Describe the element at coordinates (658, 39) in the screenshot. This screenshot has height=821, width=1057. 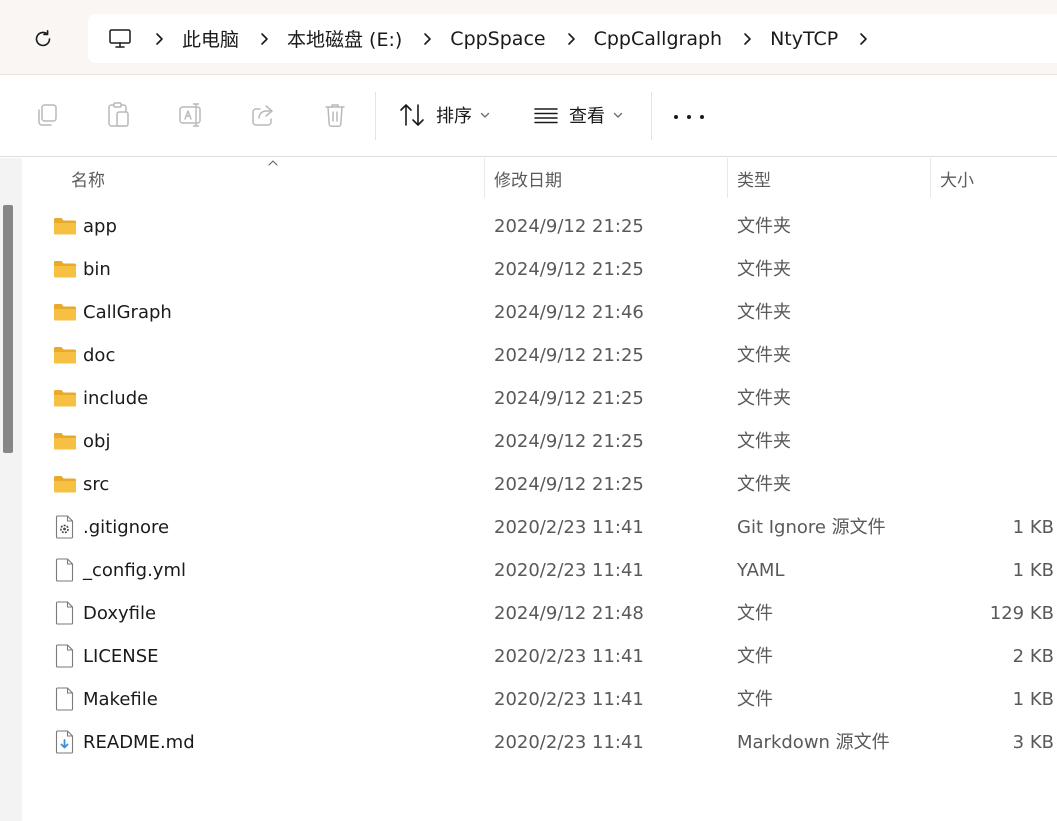
I see `breadcrumb-item-cppcallgraph: CppCallgraph` at that location.